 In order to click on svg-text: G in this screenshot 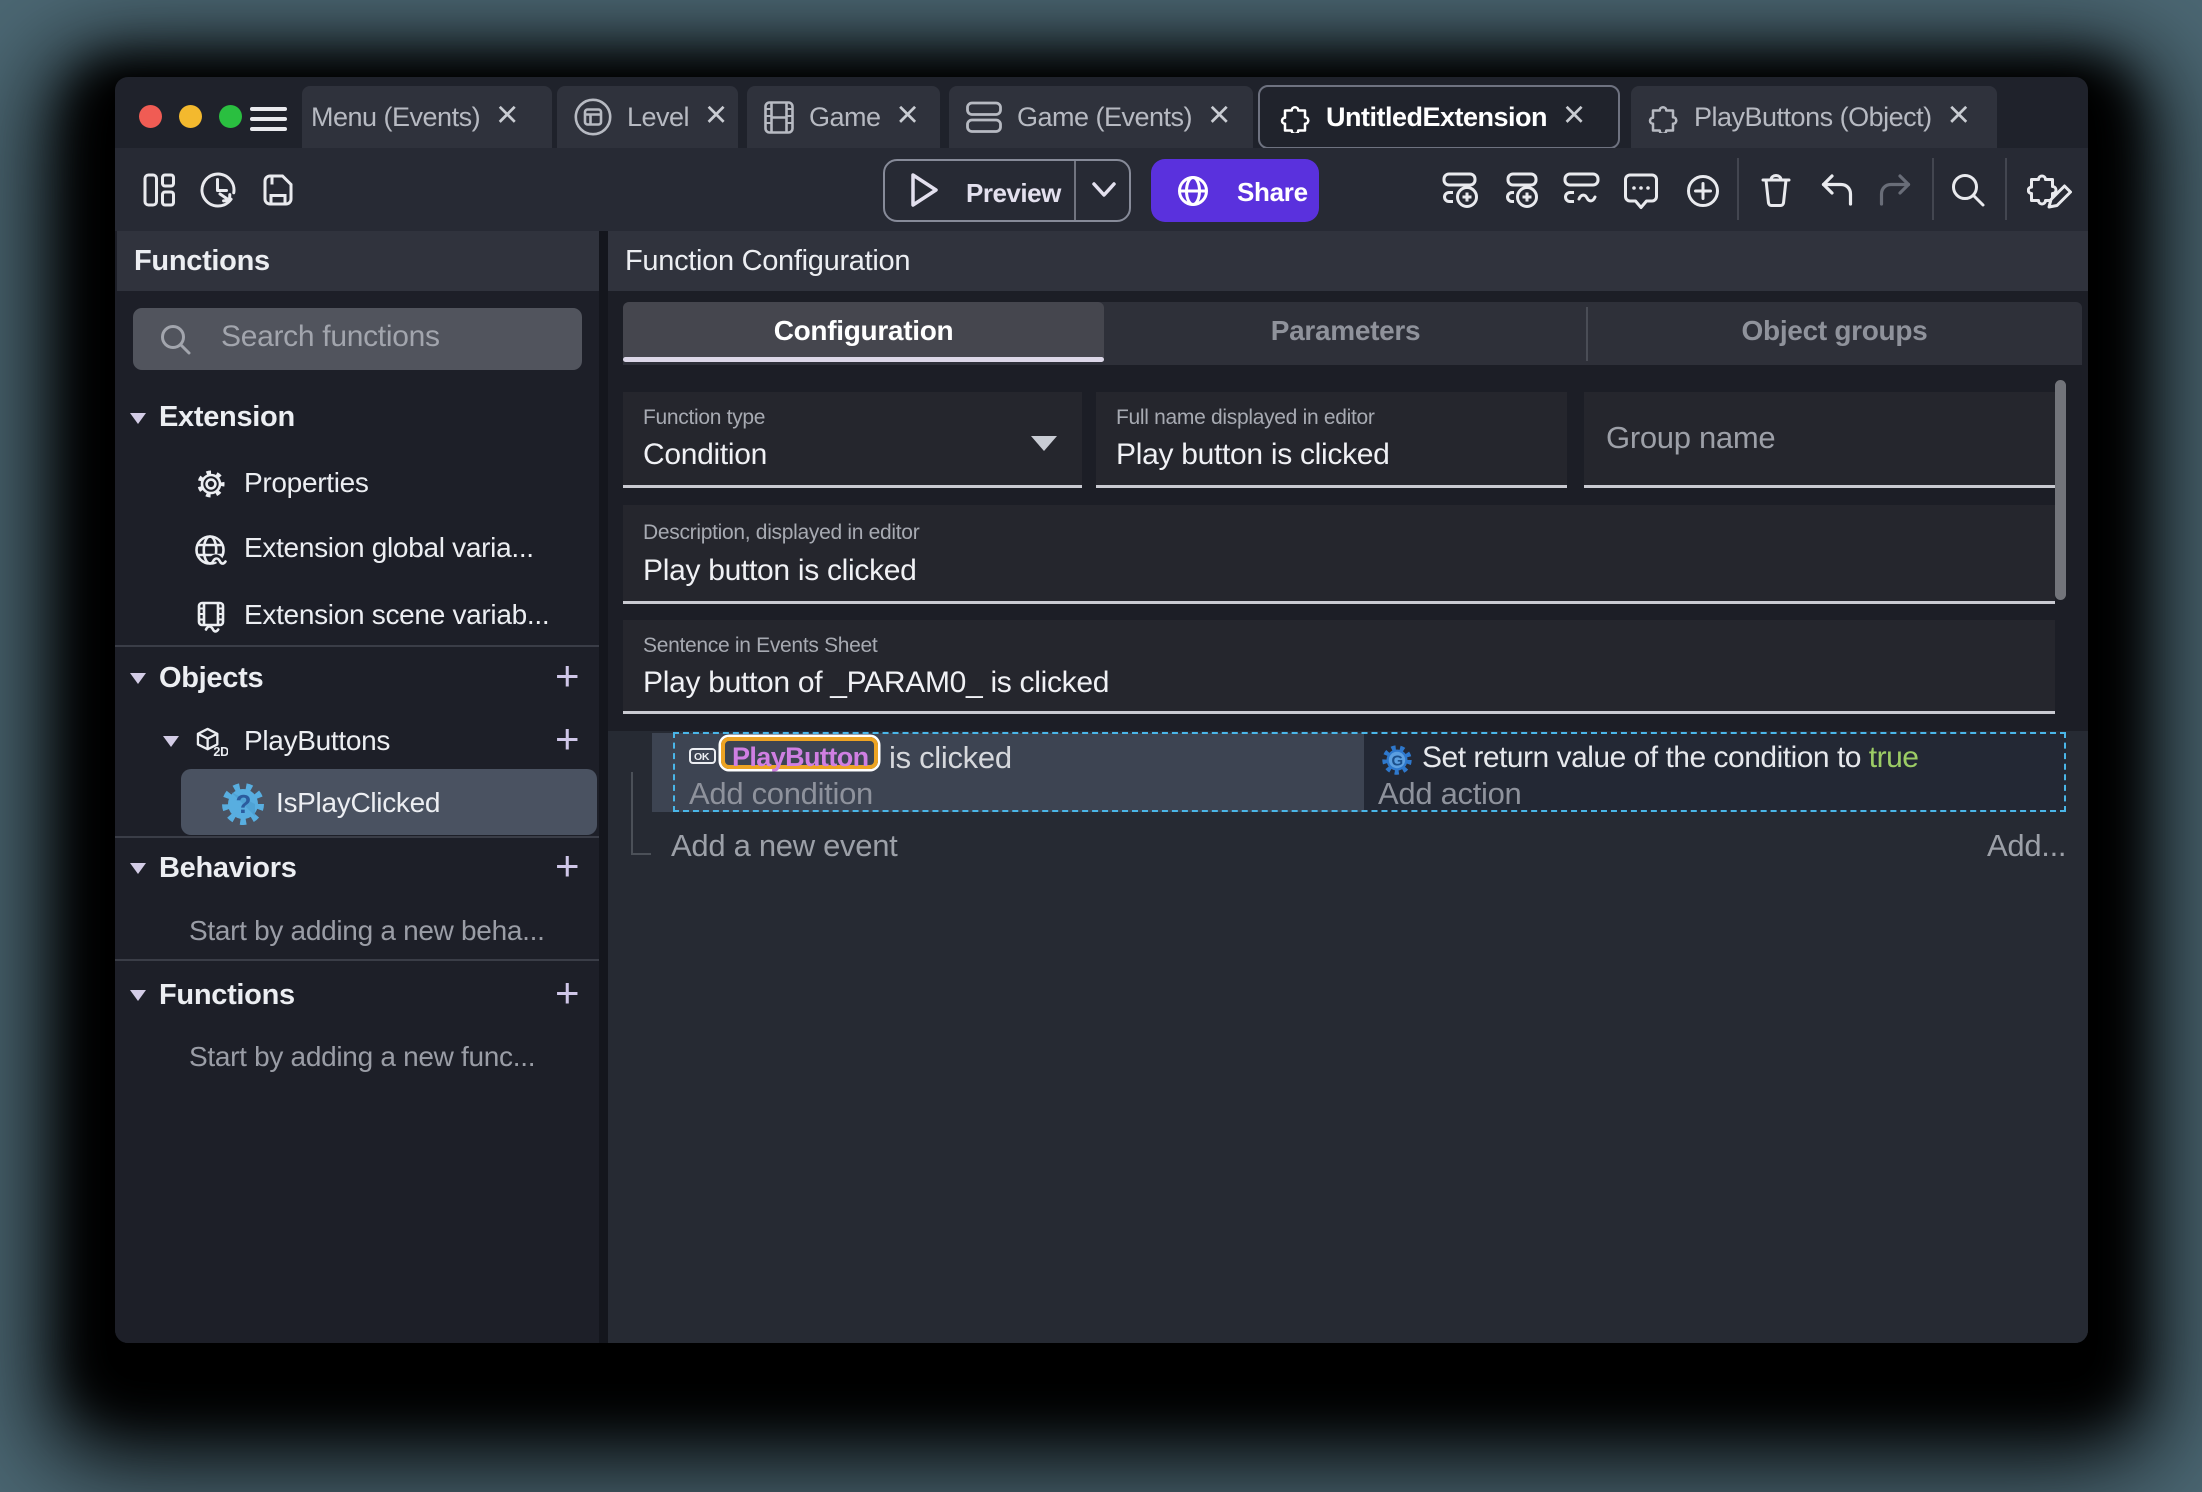, I will do `click(1397, 761)`.